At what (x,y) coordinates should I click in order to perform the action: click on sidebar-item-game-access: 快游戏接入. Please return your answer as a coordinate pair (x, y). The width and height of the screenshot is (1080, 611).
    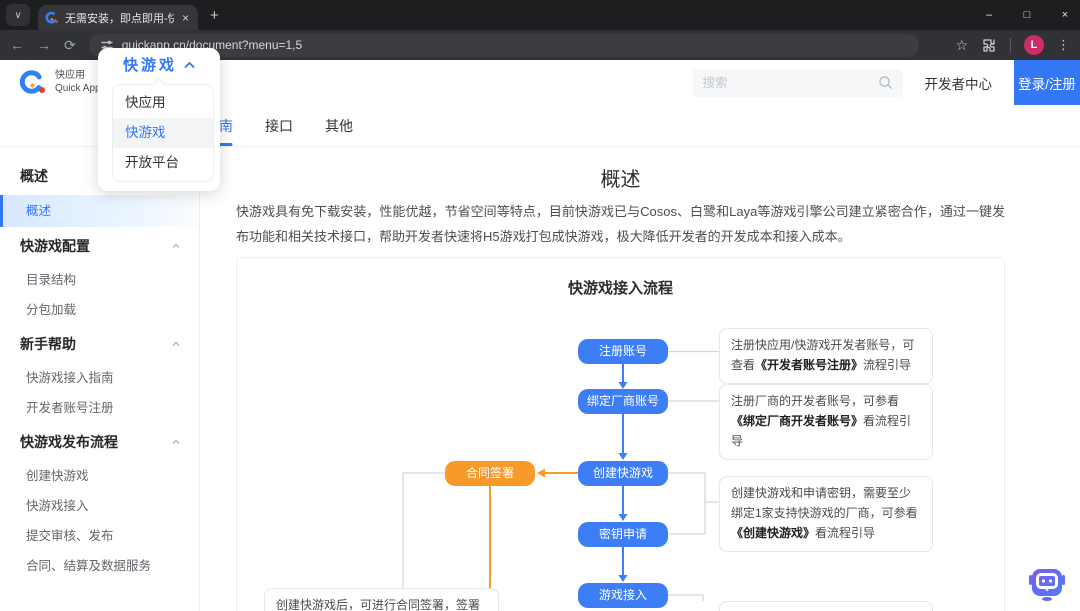
    Looking at the image, I should click on (99, 506).